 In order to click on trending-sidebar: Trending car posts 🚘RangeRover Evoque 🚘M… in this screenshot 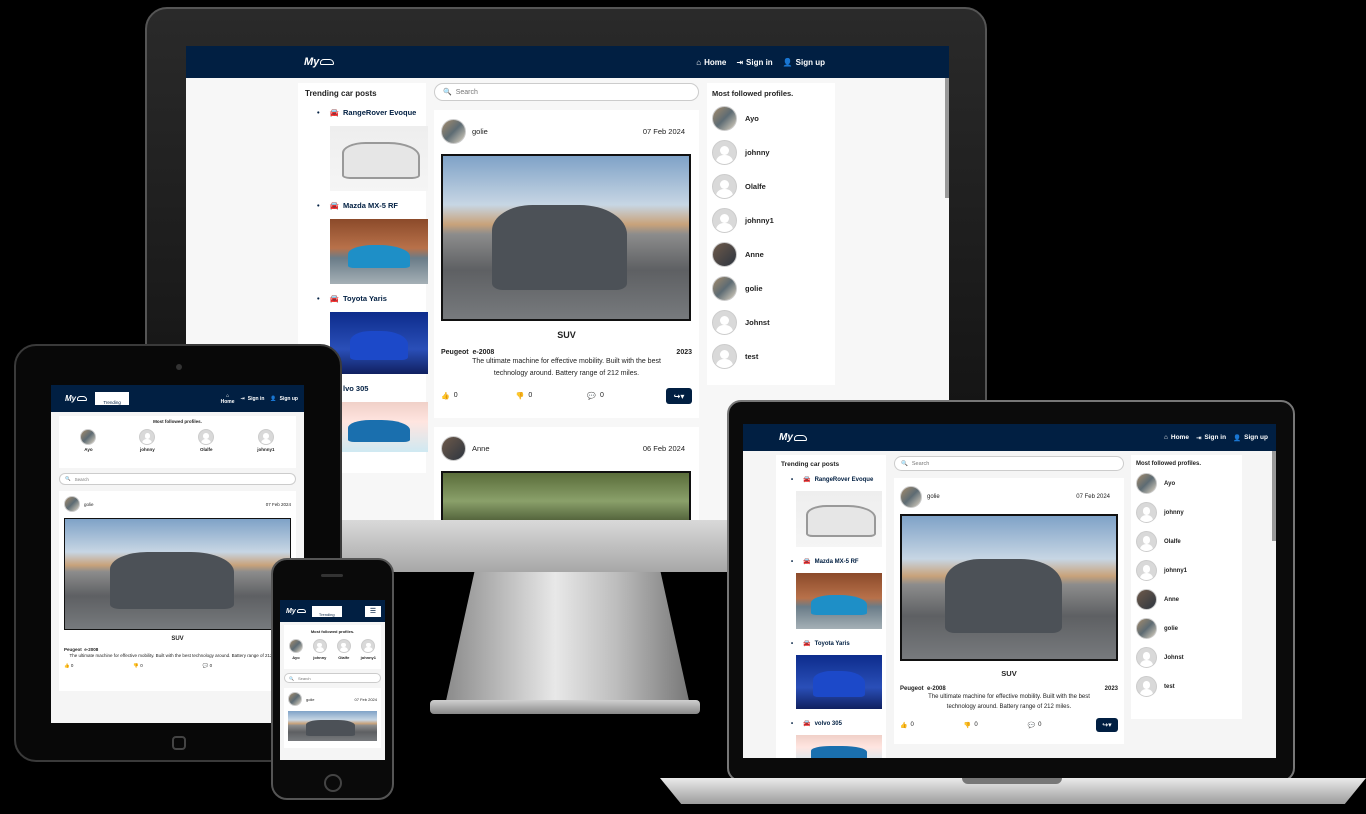, I will do `click(831, 606)`.